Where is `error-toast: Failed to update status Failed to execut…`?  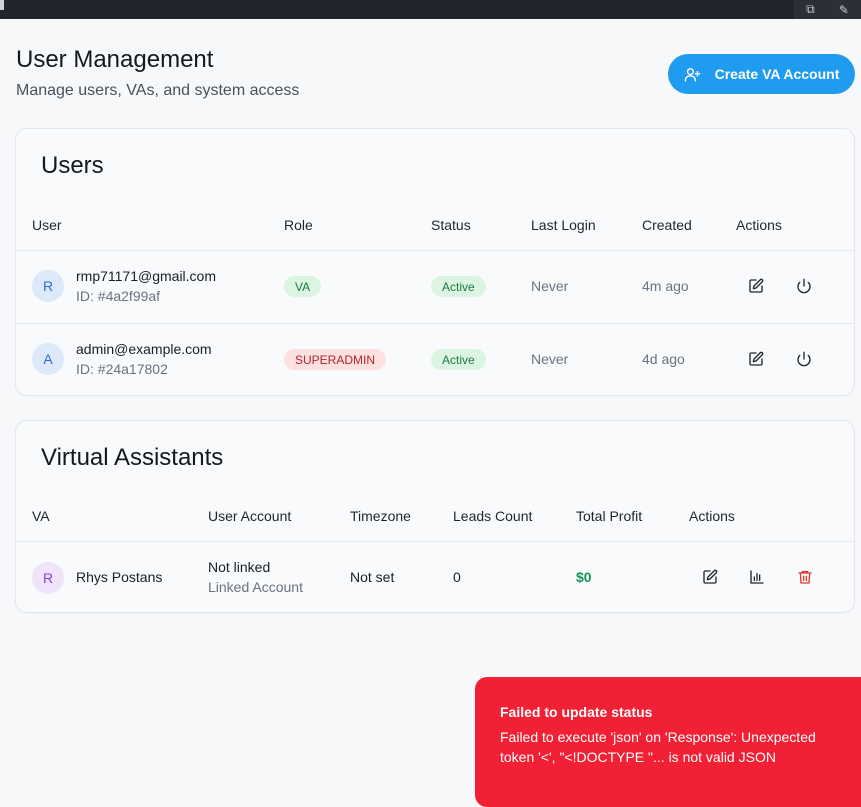
error-toast: Failed to update status Failed to execut… is located at coordinates (668, 742).